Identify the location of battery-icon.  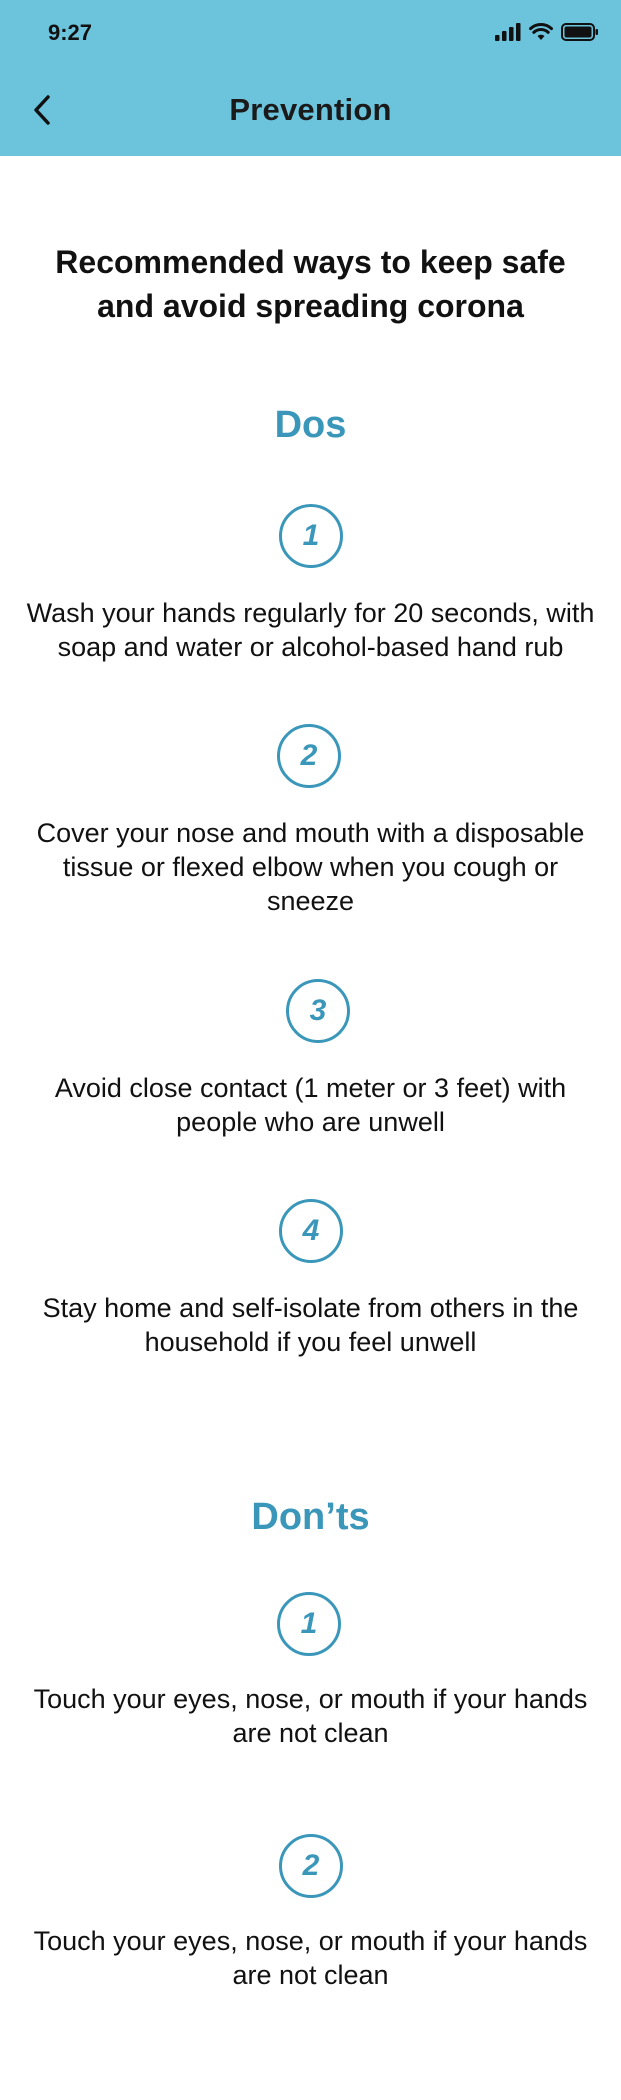
(580, 34).